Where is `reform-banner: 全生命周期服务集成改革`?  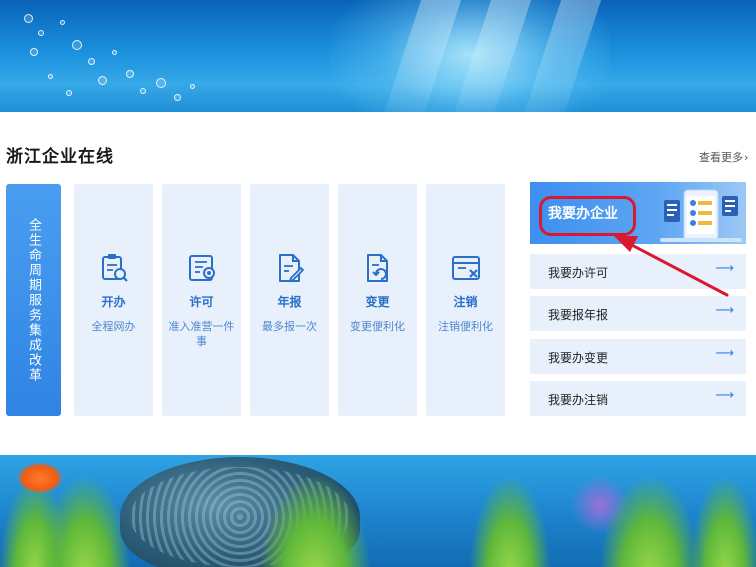
reform-banner: 全生命周期服务集成改革 is located at coordinates (33, 300).